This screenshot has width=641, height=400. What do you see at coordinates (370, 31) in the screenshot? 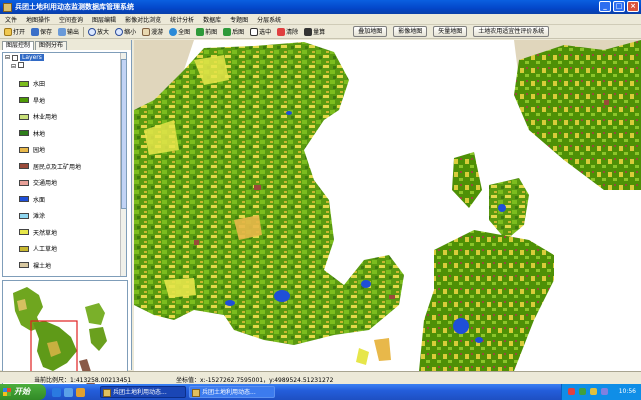
I see `overlay-map-button: 叠加地图` at bounding box center [370, 31].